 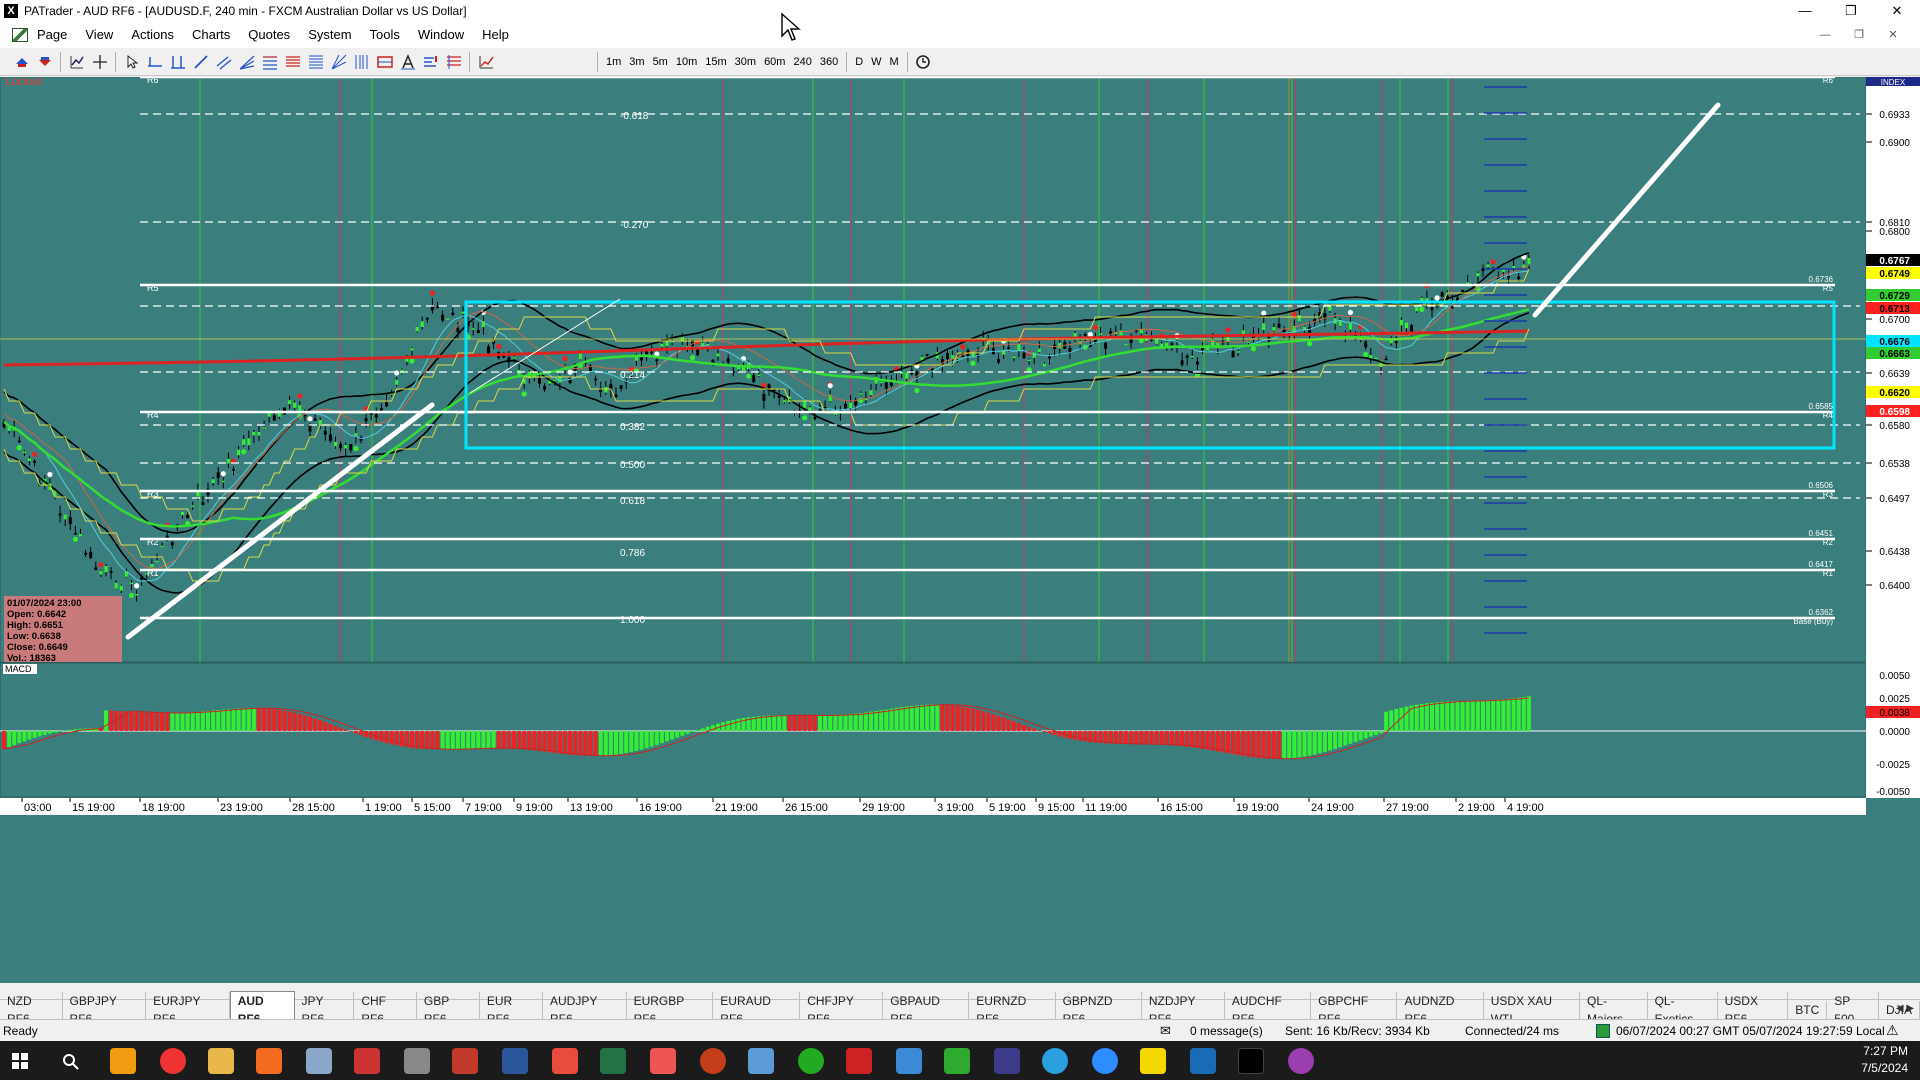 What do you see at coordinates (173, 1061) in the screenshot?
I see `chrome-icon` at bounding box center [173, 1061].